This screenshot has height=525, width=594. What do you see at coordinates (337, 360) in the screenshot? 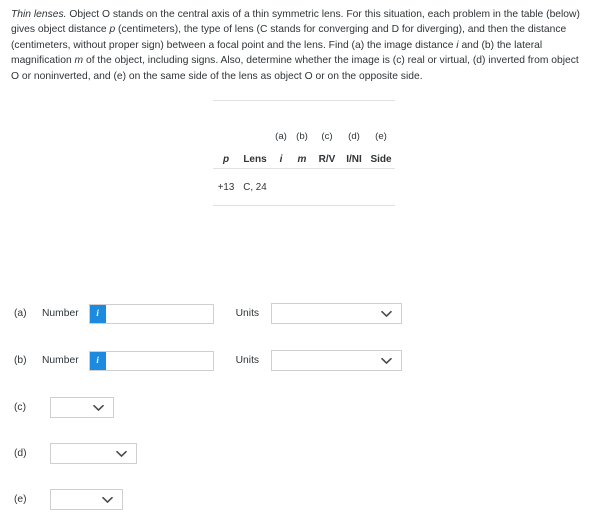
I see `units-select-b` at bounding box center [337, 360].